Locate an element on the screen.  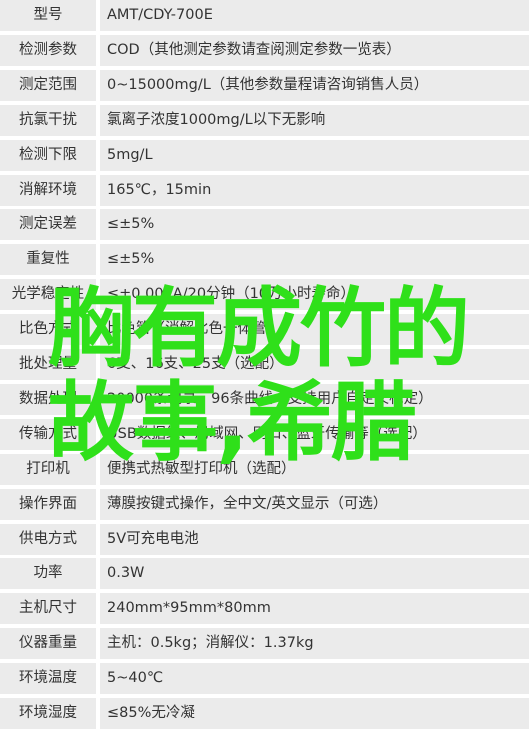
spec-row: 抗氯干扰 氯离子浓度1000mg/L以下无影响 is located at coordinates (264, 120).